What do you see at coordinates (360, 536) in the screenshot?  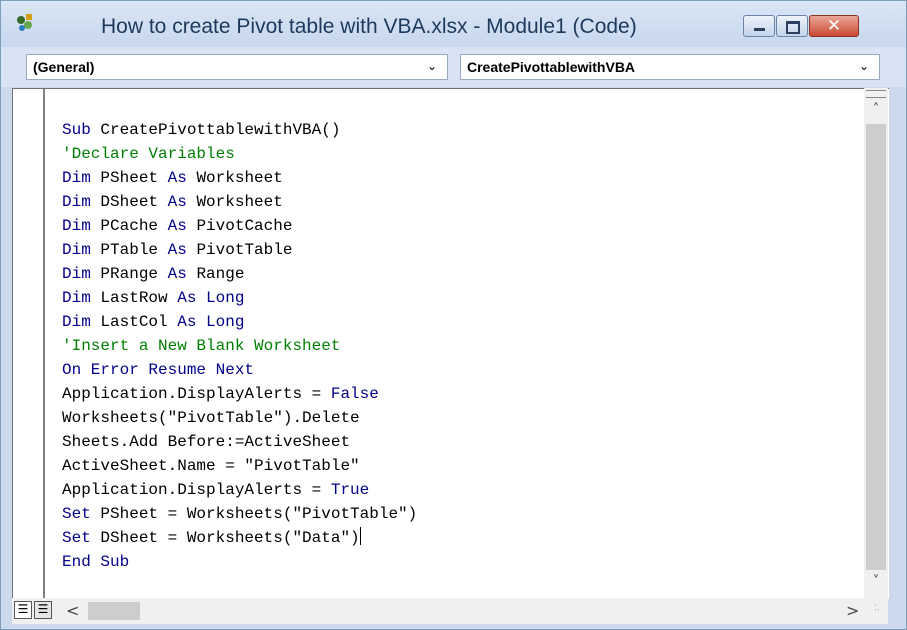 I see `text-cursor` at bounding box center [360, 536].